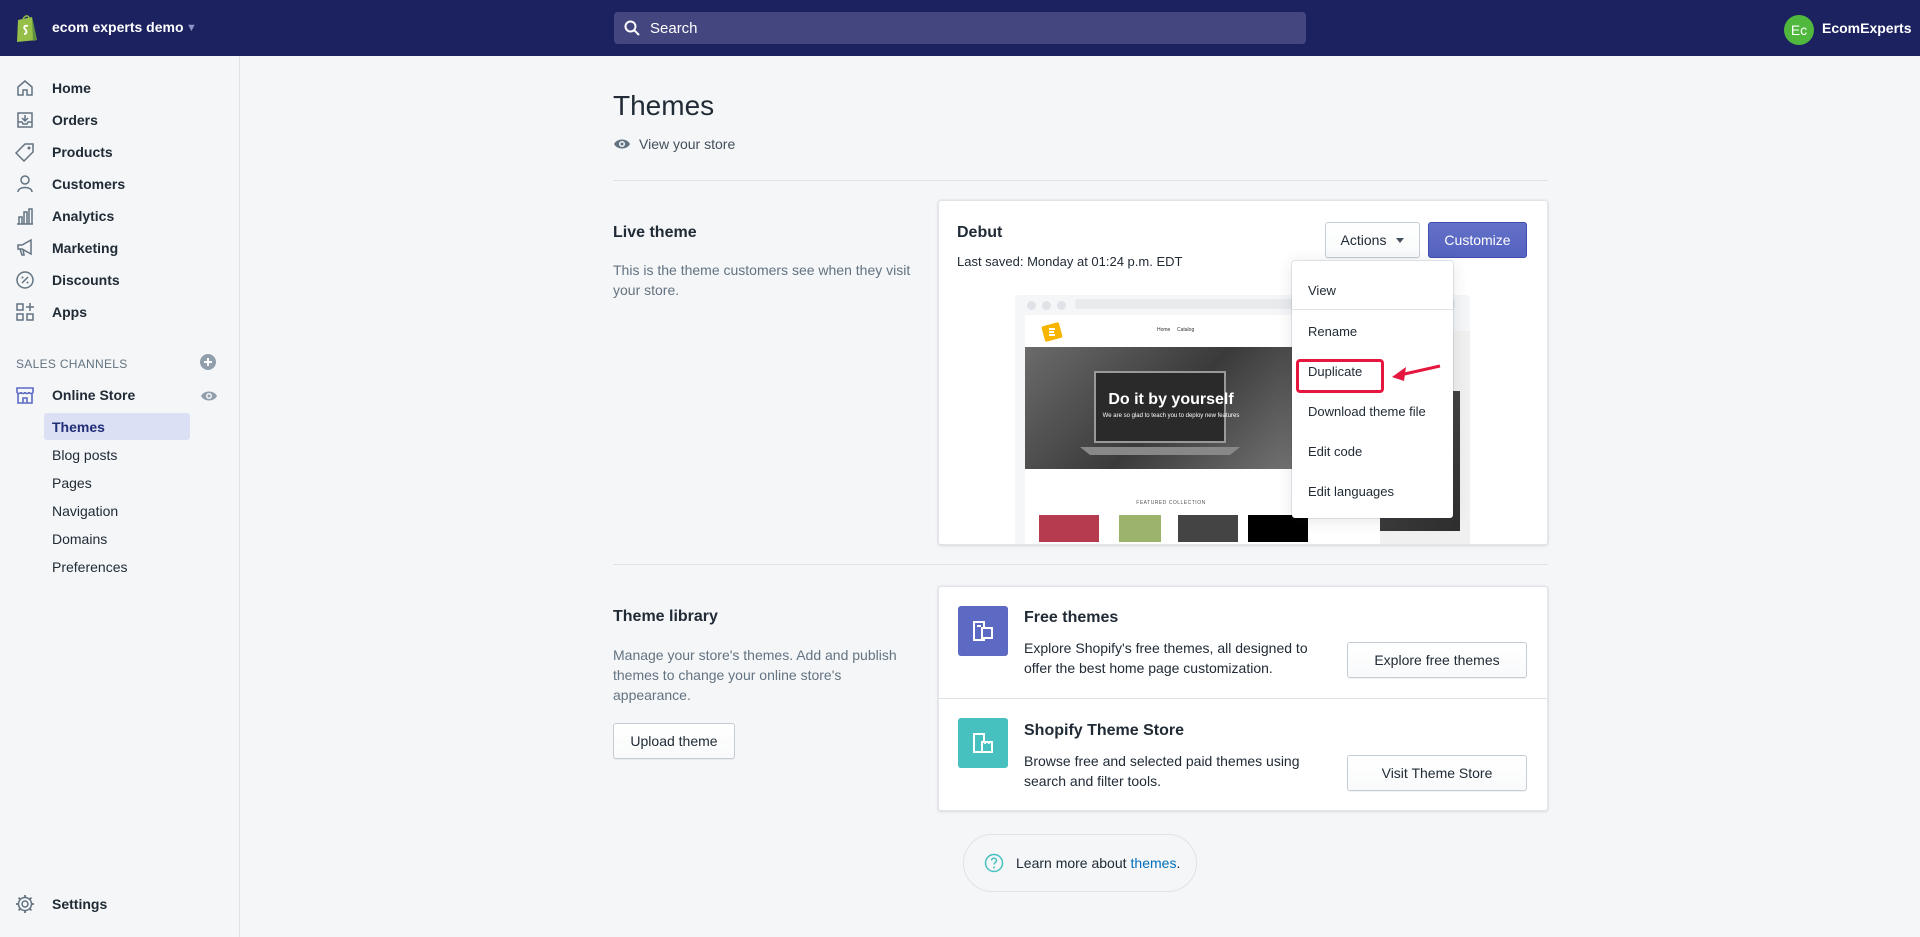  I want to click on annotation-arrow-icon, so click(1416, 372).